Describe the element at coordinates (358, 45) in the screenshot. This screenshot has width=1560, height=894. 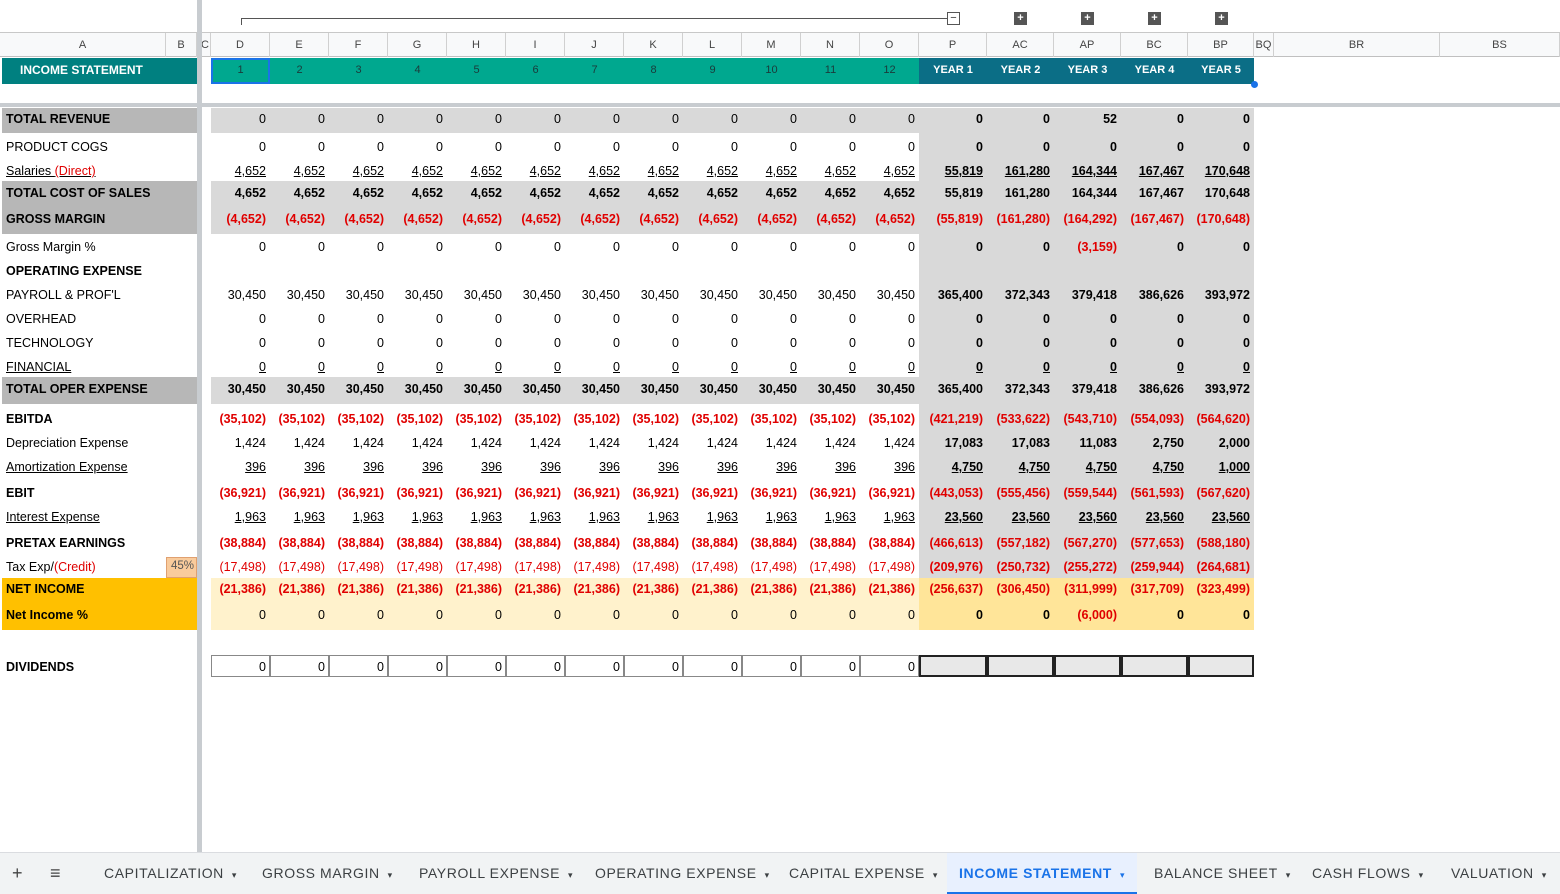
I see `column-header-f: F` at that location.